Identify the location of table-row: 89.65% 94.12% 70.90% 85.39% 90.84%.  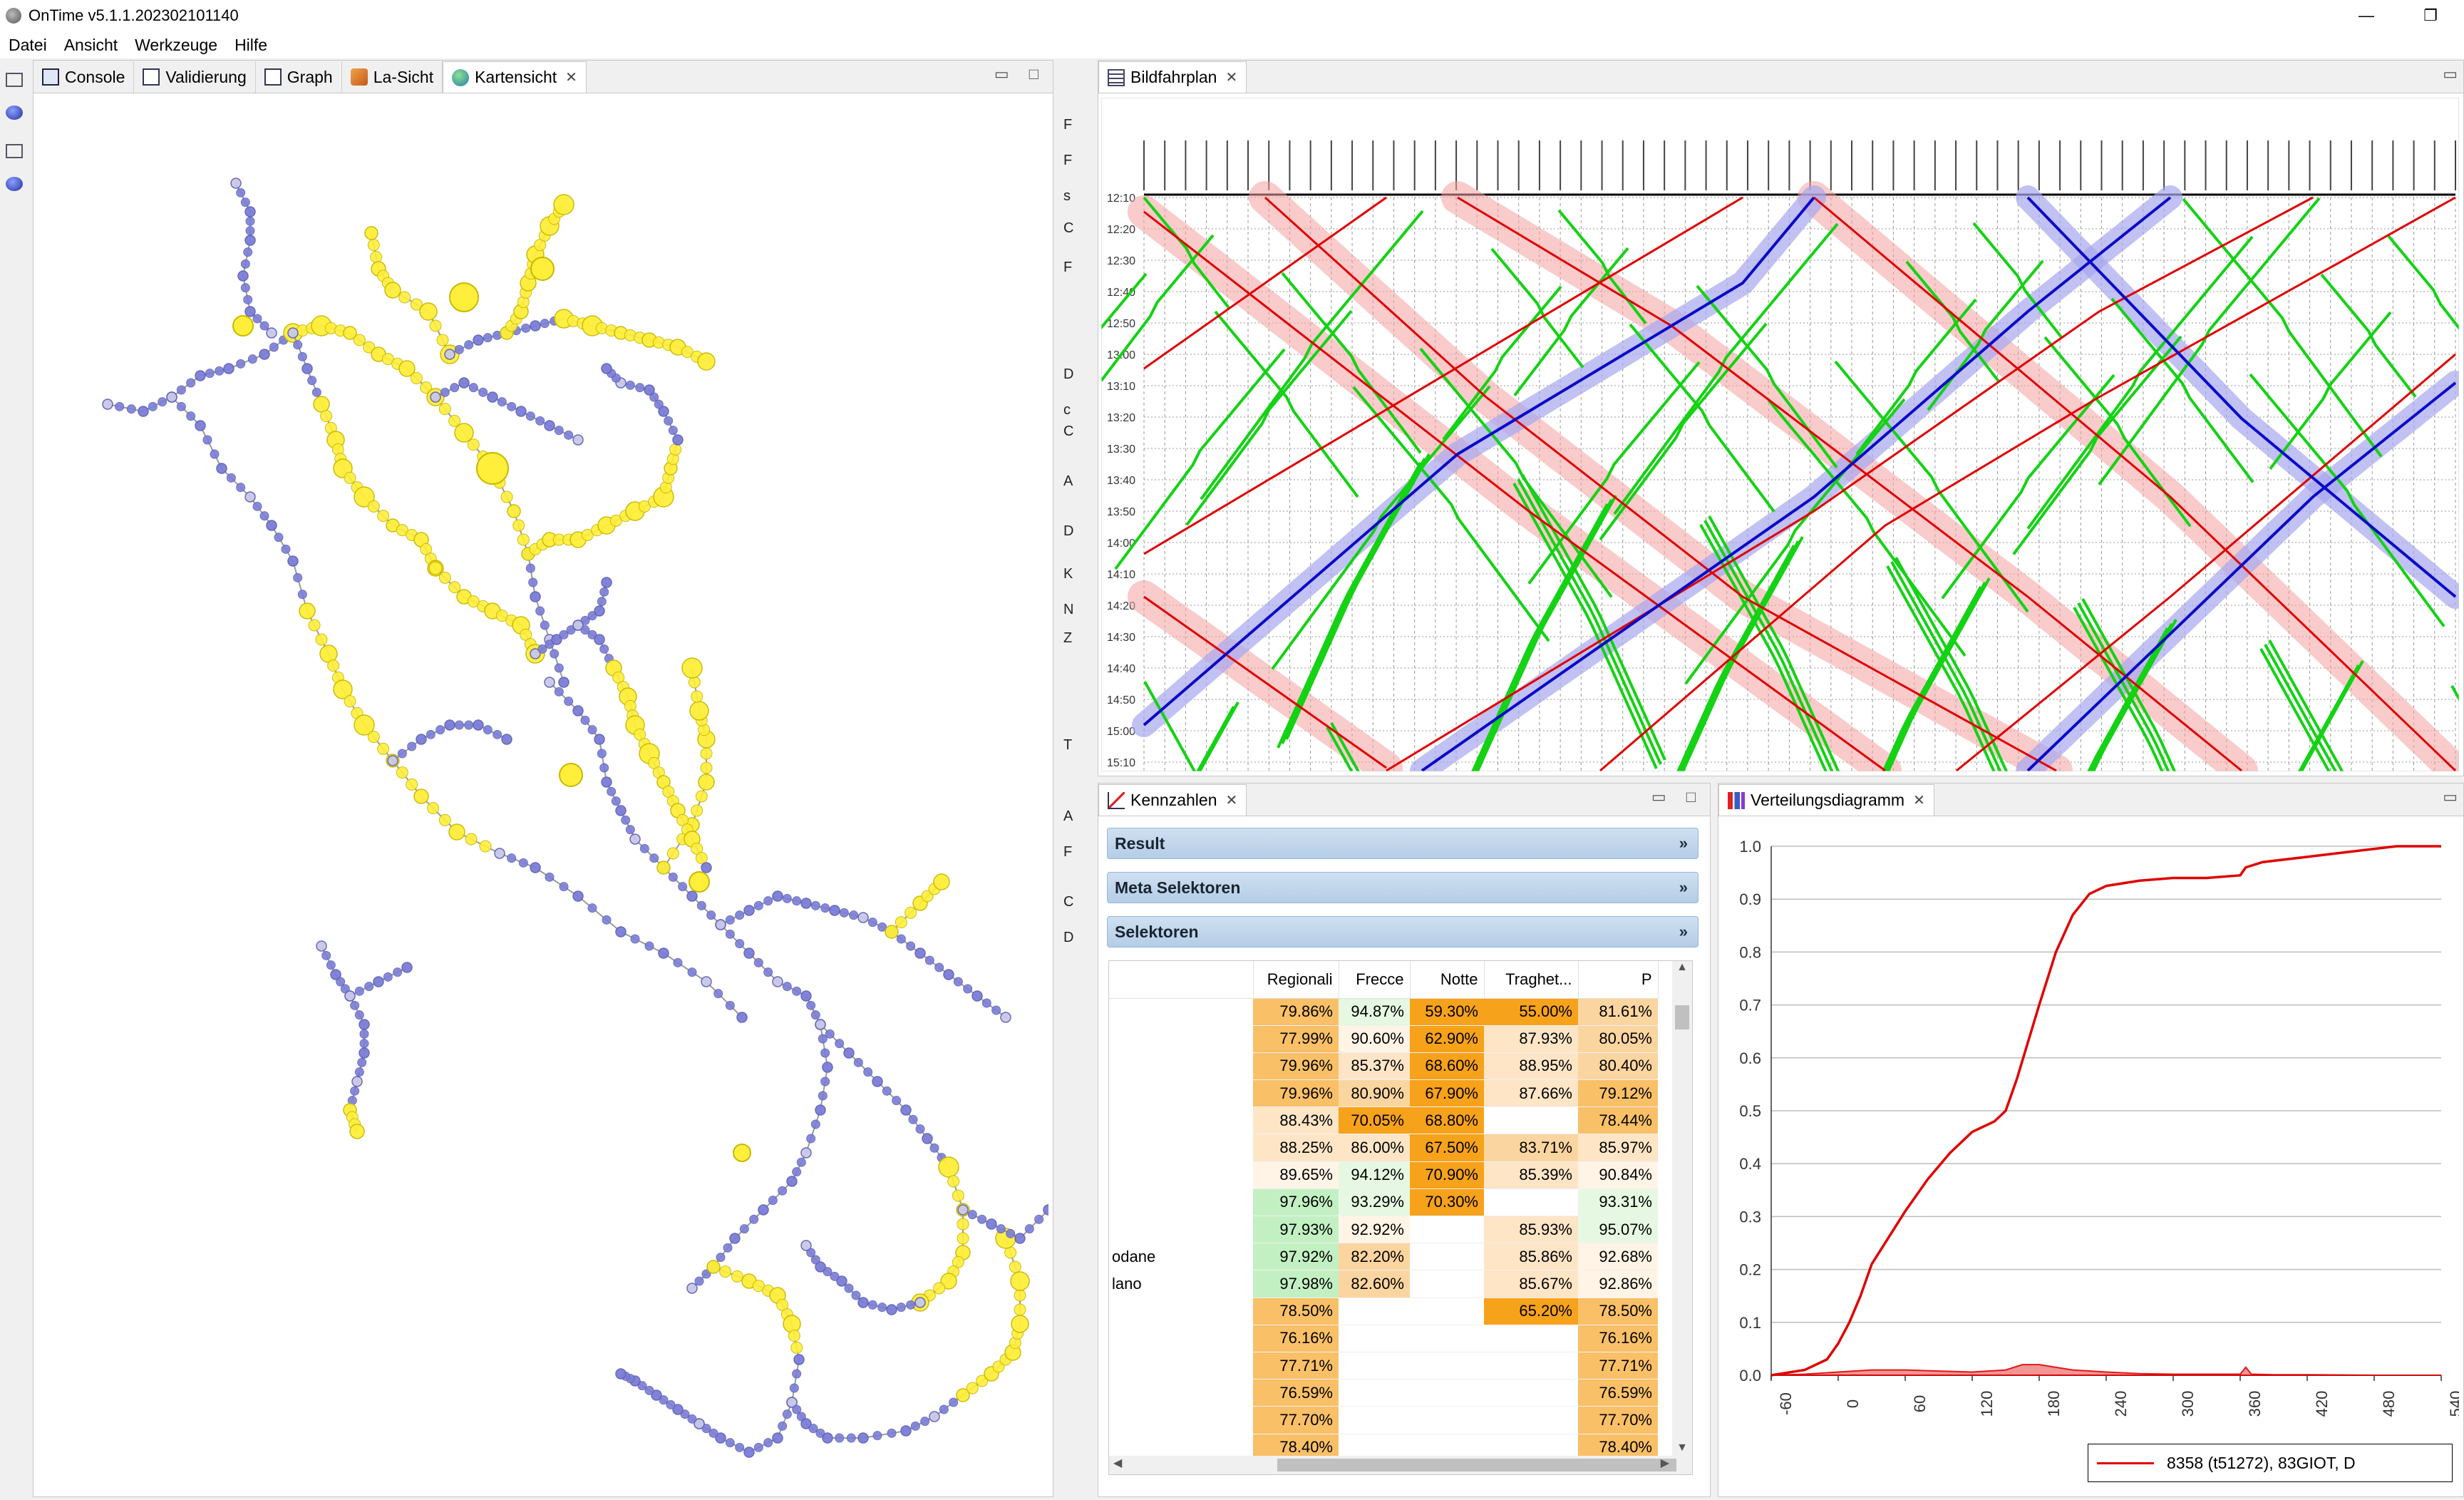
(1383, 1175).